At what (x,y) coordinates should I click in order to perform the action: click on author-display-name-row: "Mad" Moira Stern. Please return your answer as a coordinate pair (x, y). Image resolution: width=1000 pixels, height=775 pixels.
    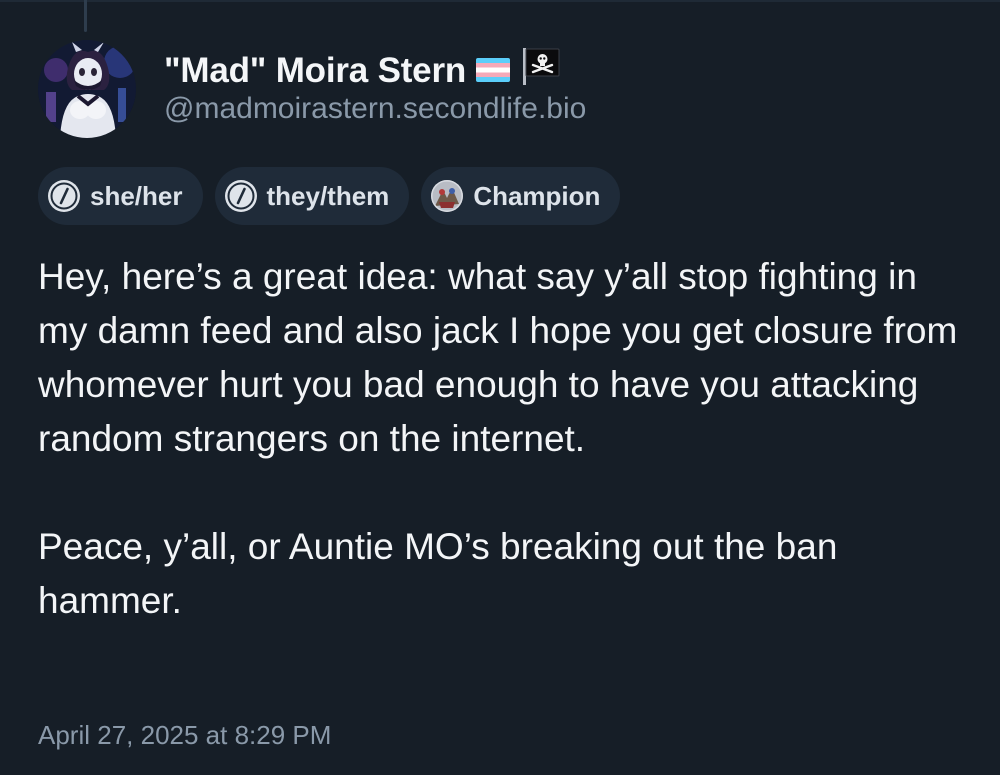
    Looking at the image, I should click on (363, 70).